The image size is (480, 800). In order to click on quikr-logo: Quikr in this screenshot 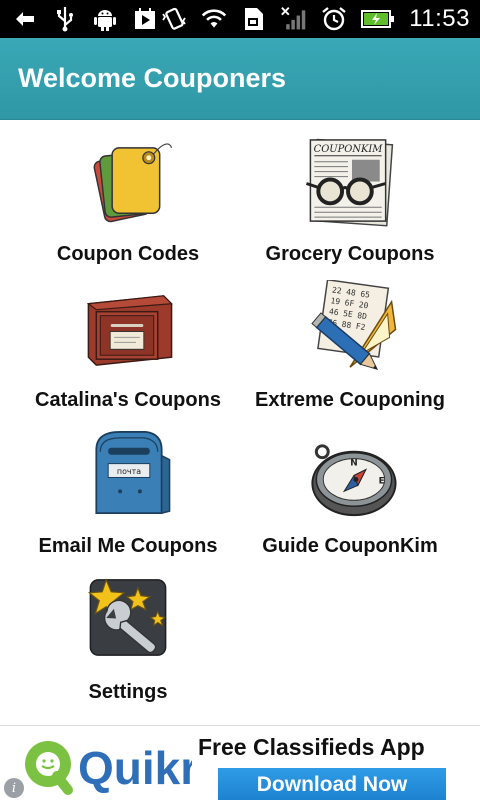, I will do `click(108, 768)`.